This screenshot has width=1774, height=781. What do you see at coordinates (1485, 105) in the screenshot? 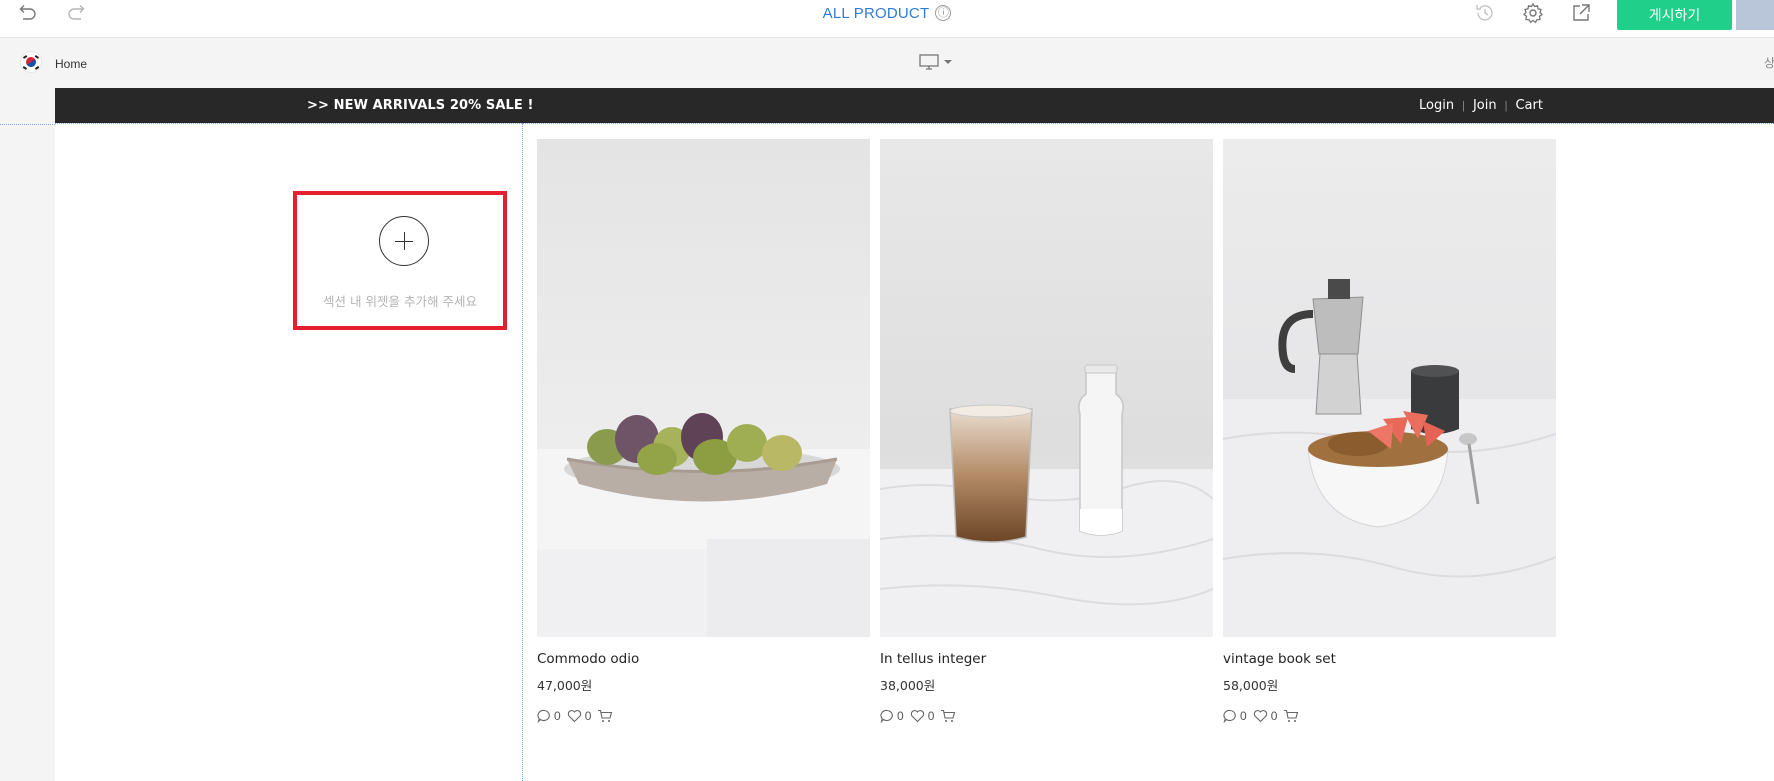
I see `join-link: Join` at bounding box center [1485, 105].